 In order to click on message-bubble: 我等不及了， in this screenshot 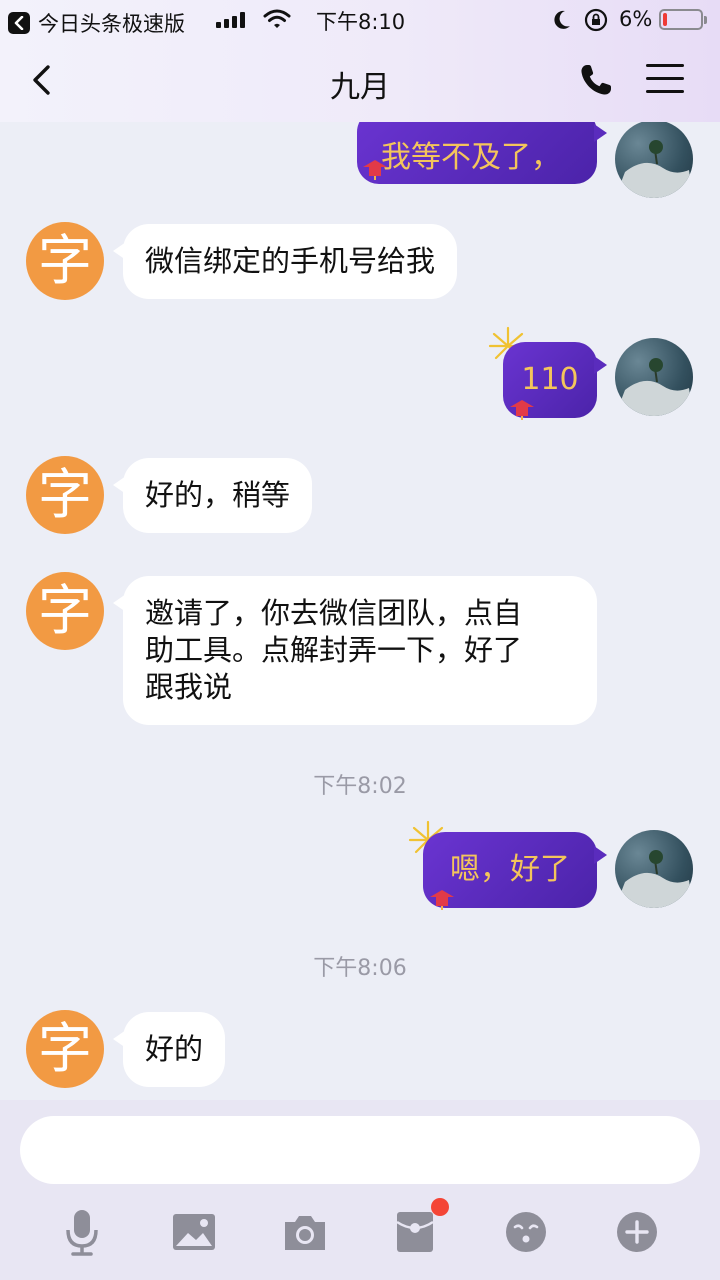, I will do `click(482, 153)`.